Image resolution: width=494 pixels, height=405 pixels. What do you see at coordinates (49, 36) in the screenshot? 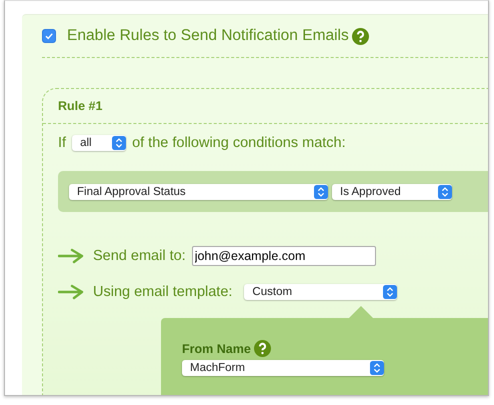
I see `enable-checkbox` at bounding box center [49, 36].